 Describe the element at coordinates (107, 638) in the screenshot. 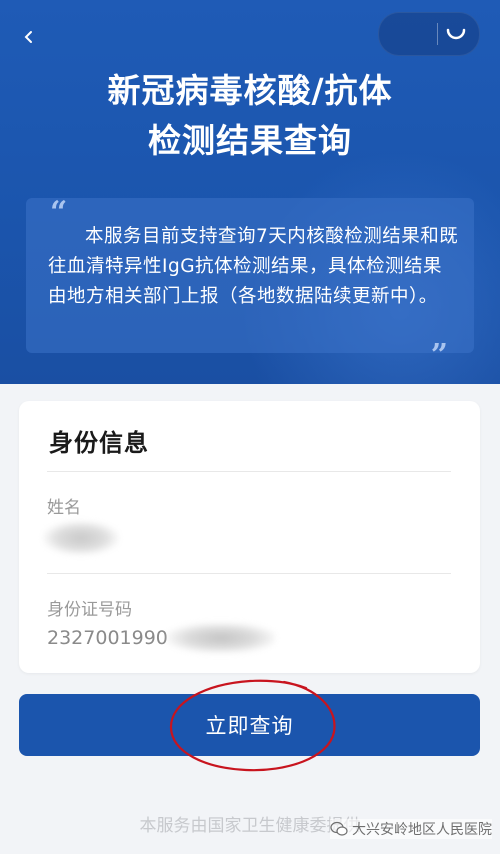

I see `id-number-field: 2327001990` at that location.